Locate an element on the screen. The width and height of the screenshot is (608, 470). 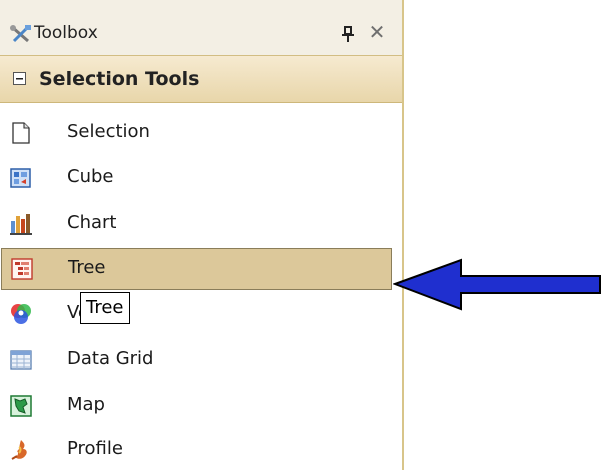
toolbox-item-chart: Chart is located at coordinates (199, 223).